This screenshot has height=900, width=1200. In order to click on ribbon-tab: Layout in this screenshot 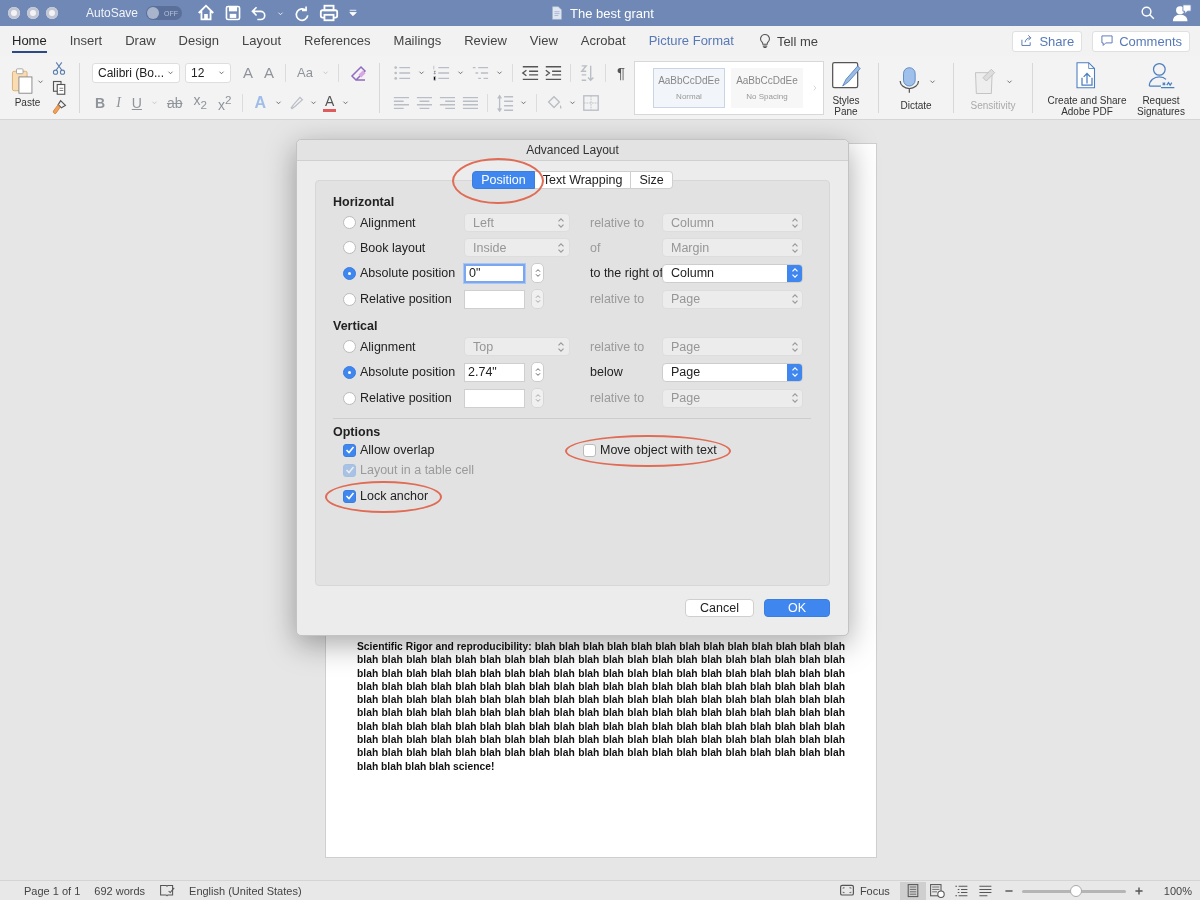, I will do `click(262, 41)`.